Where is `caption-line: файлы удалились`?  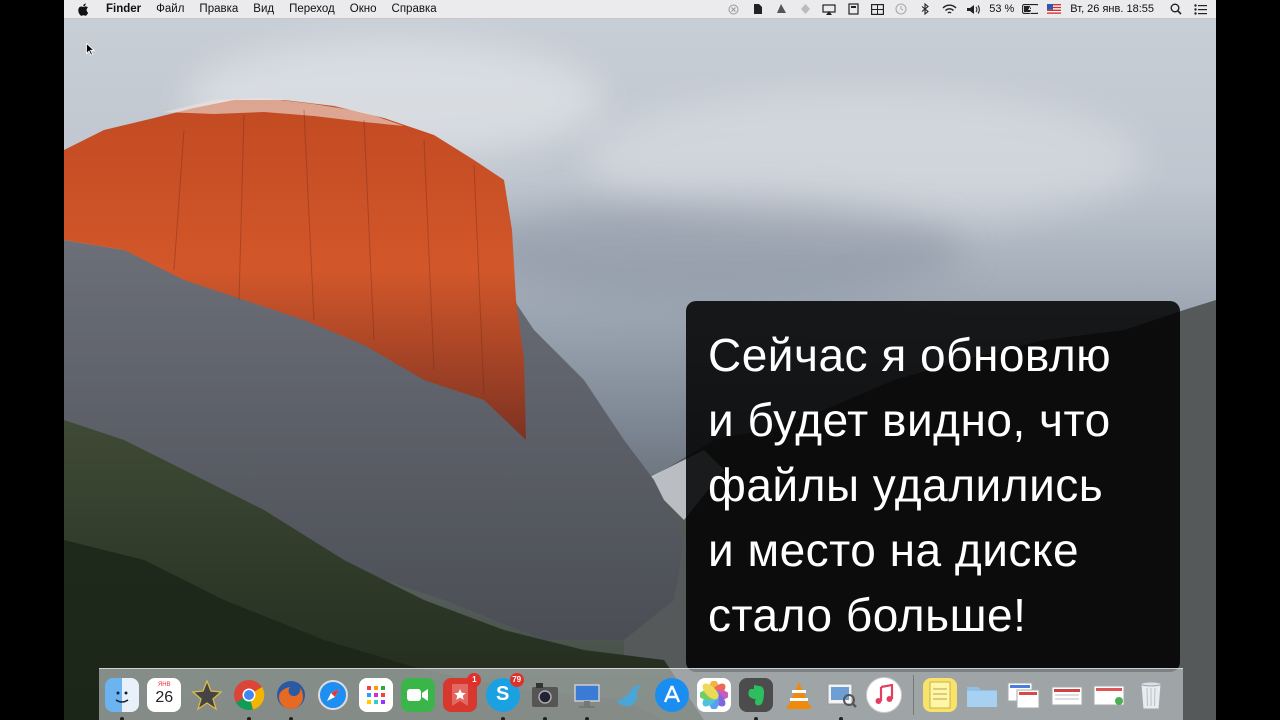 caption-line: файлы удалились is located at coordinates (906, 485).